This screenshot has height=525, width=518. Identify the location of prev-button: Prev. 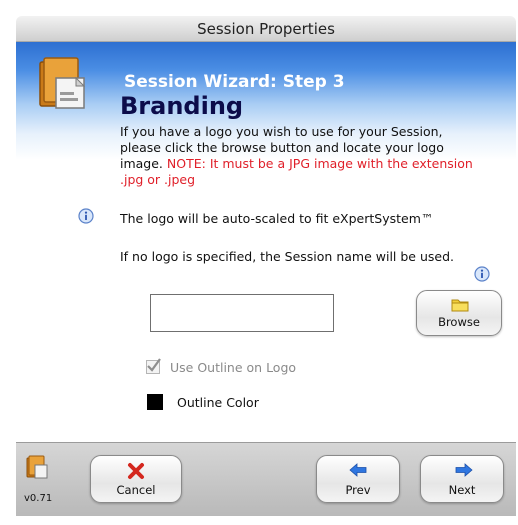
(358, 479).